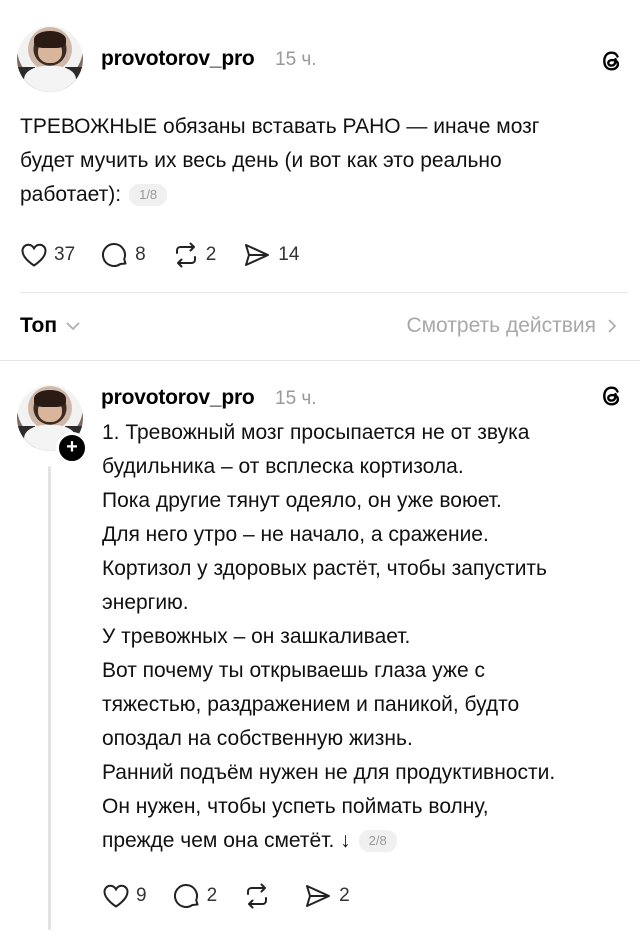 This screenshot has width=640, height=938. I want to click on thread-line, so click(49, 698).